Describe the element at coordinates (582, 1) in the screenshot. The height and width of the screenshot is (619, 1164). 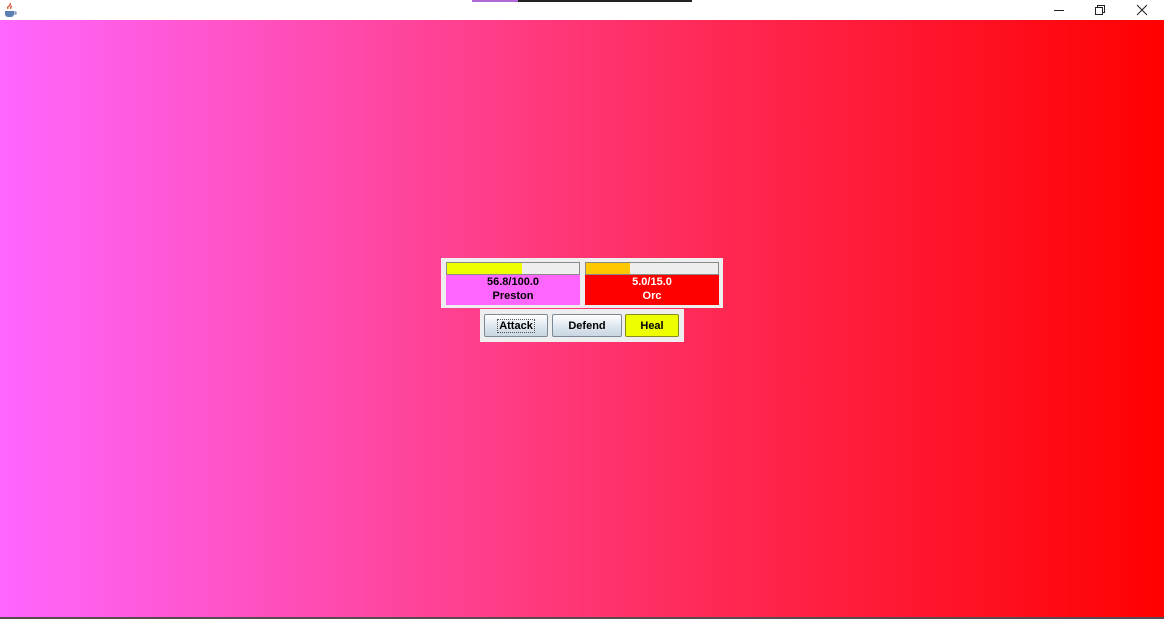
I see `title-tab-indicator` at that location.